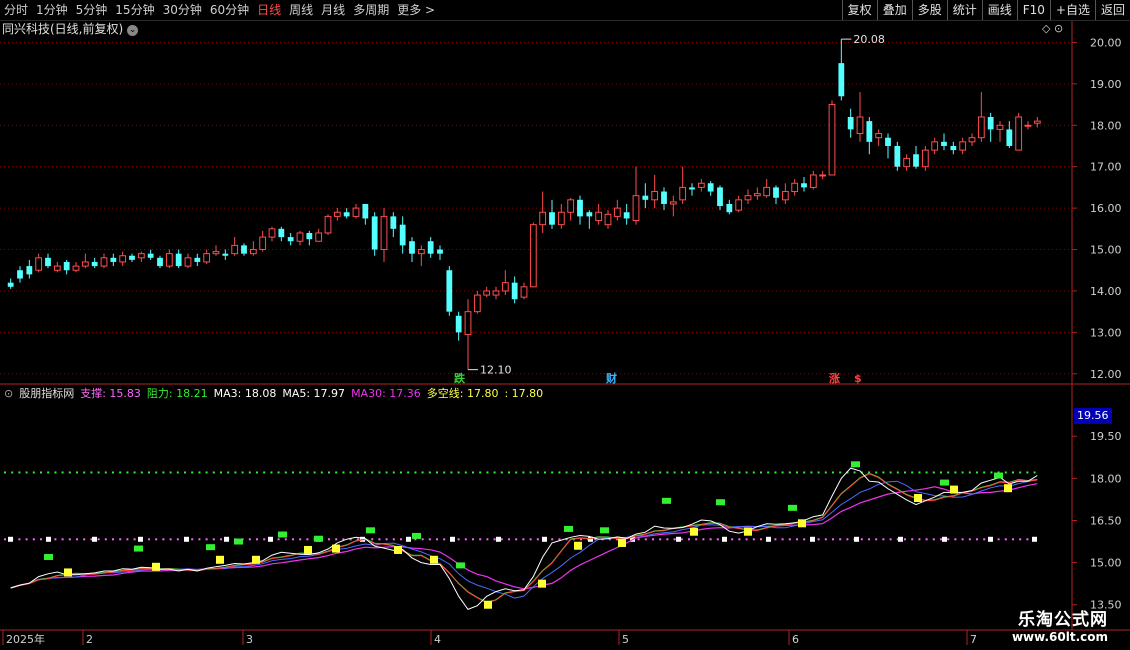 The image size is (1130, 650). I want to click on indicator-name: 股朋指标网, so click(46, 393).